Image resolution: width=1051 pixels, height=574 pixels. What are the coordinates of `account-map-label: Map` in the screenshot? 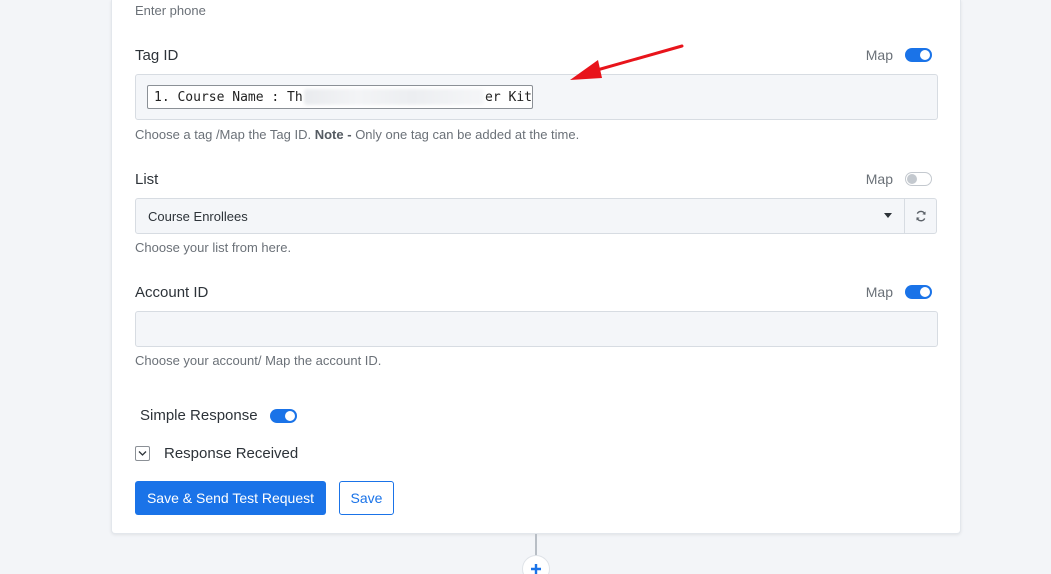 It's located at (879, 292).